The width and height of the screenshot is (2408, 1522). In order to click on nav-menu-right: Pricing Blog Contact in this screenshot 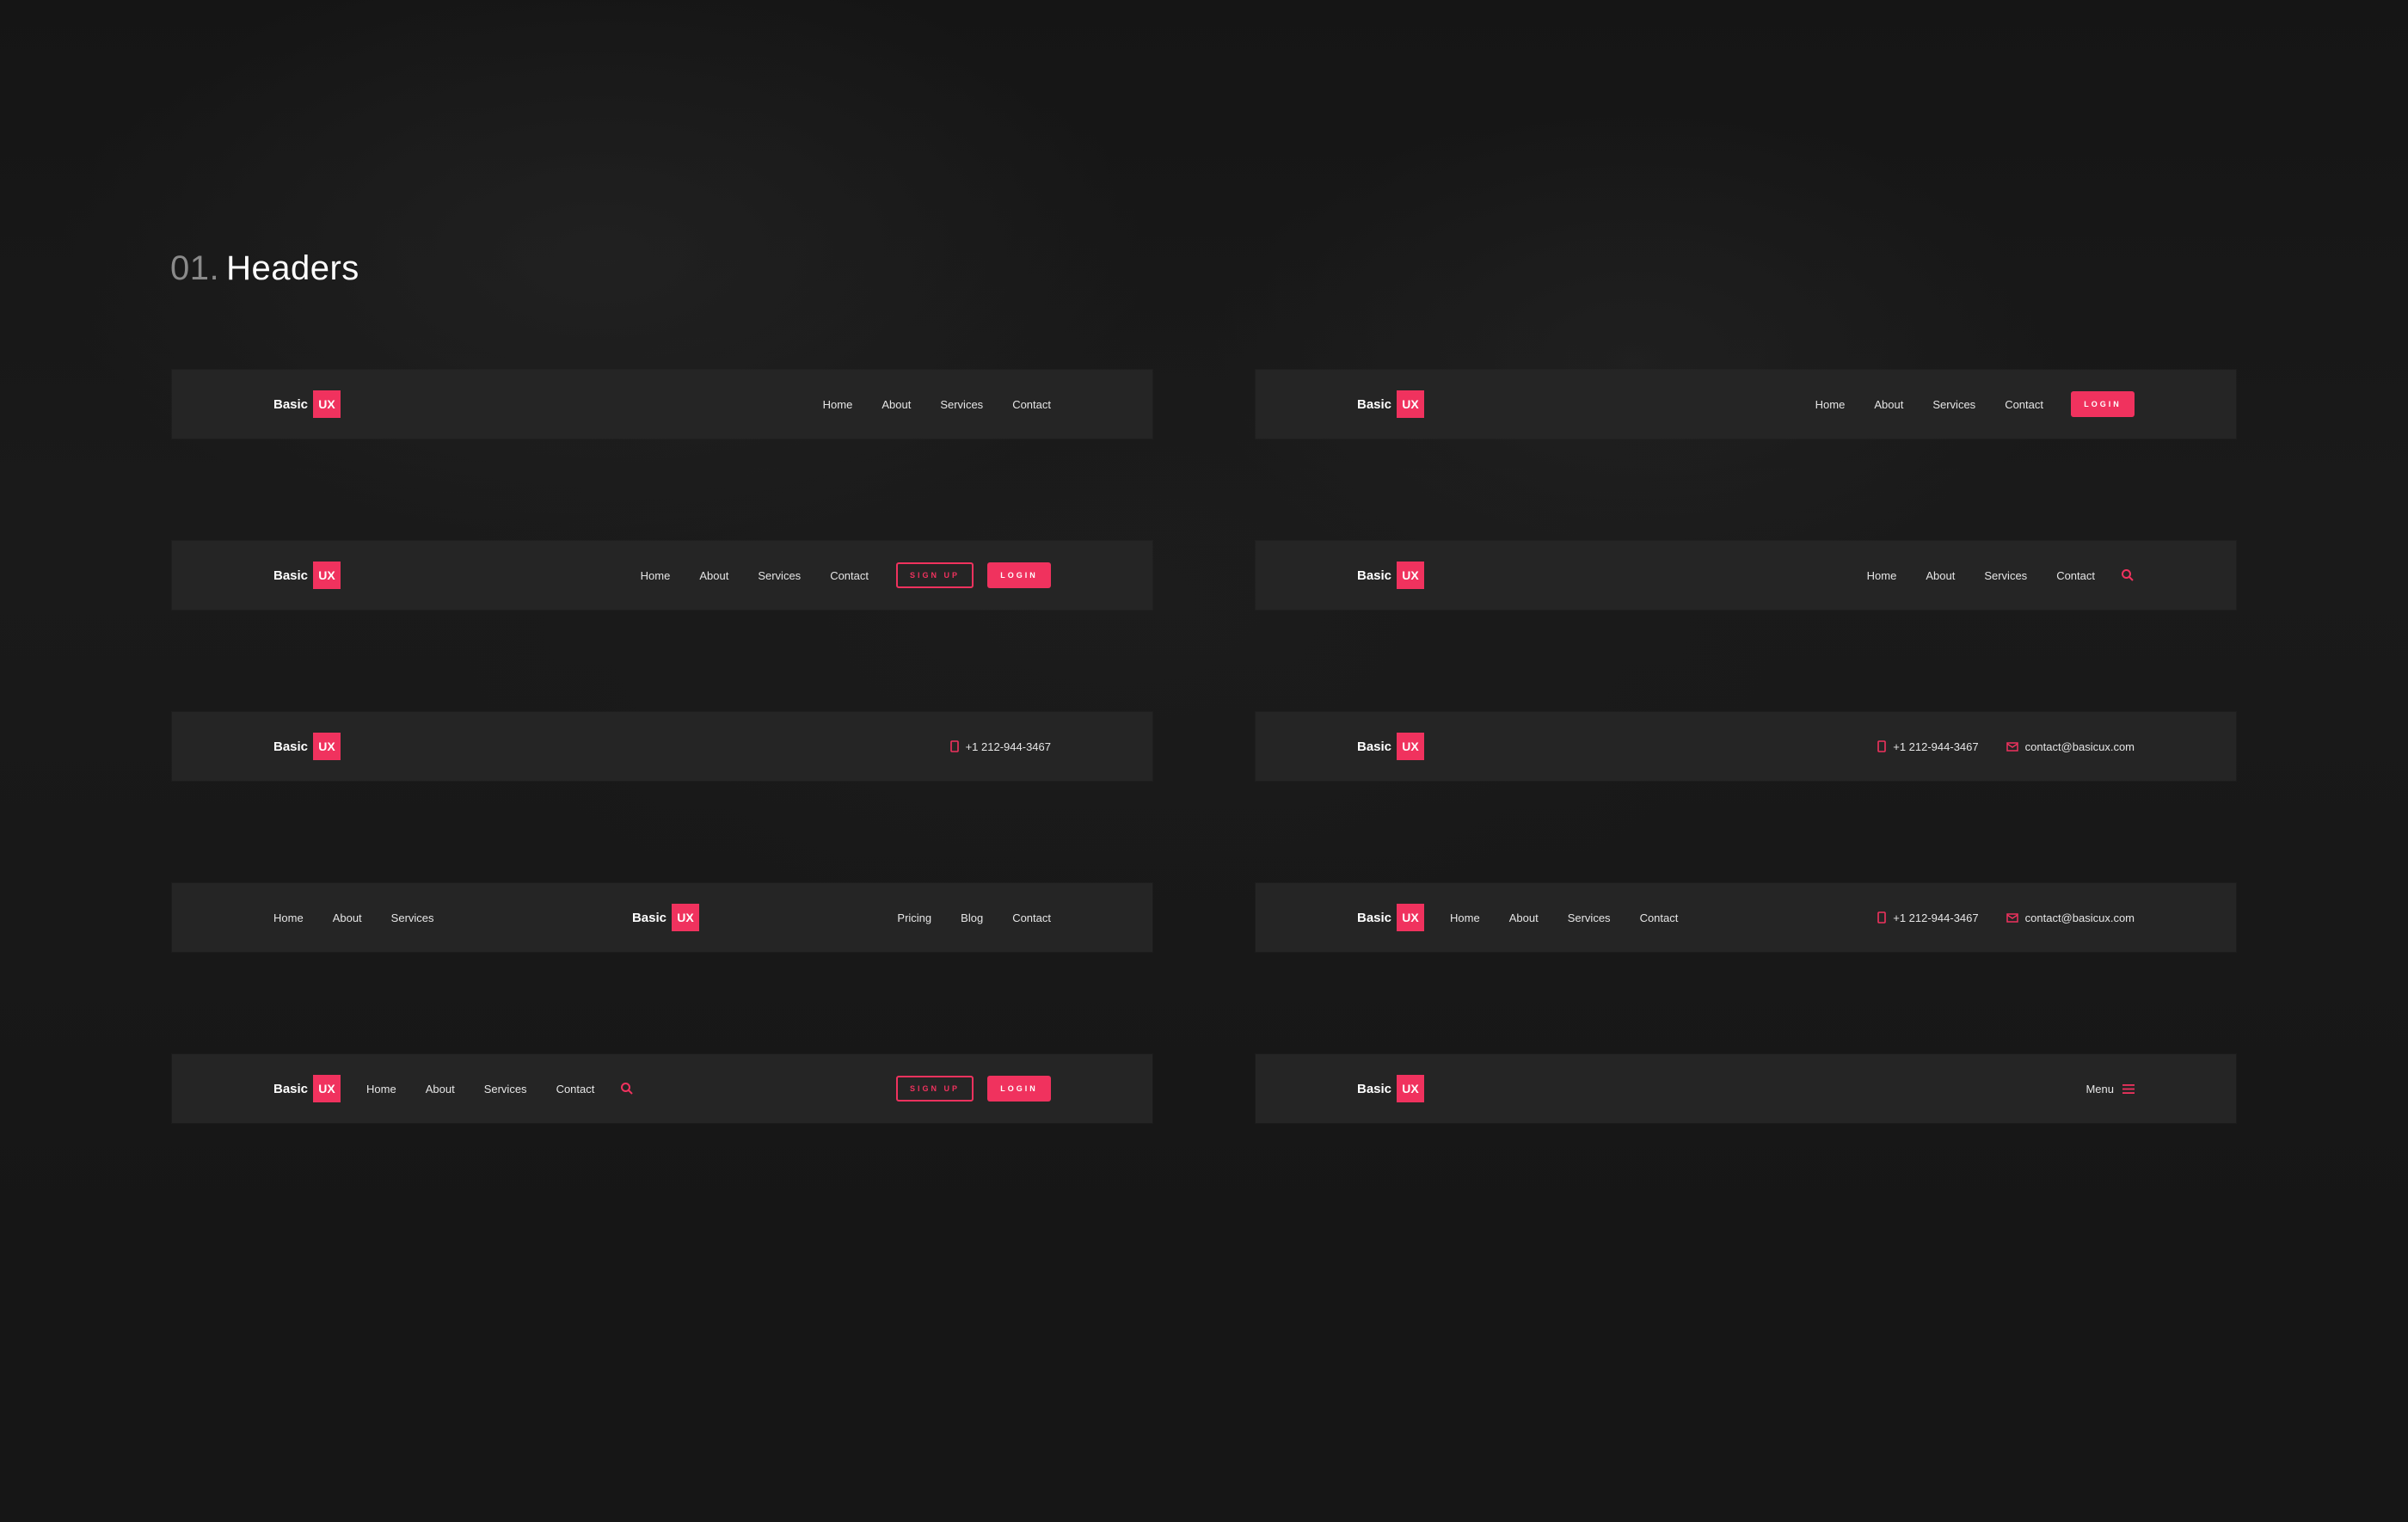, I will do `click(974, 918)`.